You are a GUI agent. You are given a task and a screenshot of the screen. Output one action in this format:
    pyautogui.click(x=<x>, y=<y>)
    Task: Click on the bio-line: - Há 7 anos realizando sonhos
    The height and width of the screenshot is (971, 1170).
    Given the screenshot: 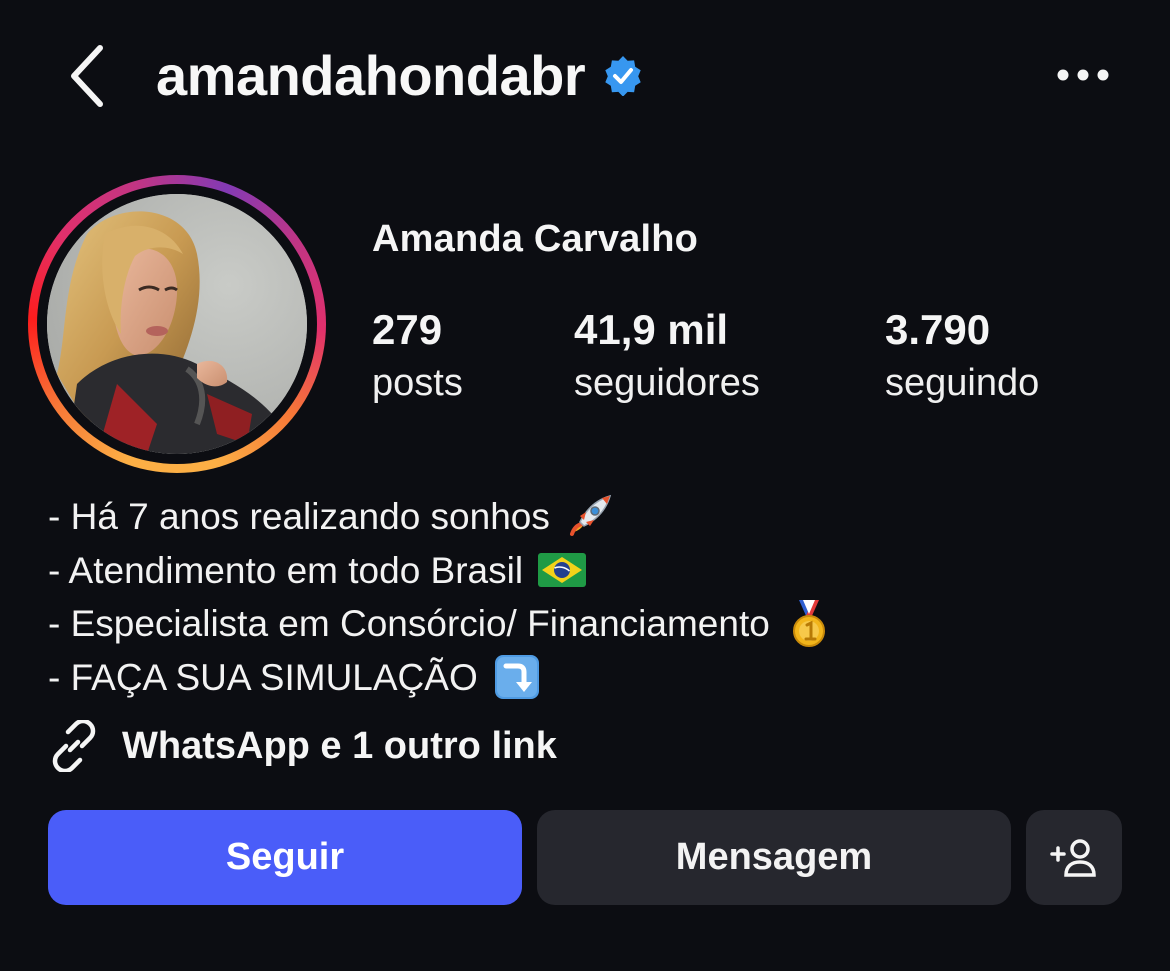 What is the action you would take?
    pyautogui.click(x=588, y=517)
    